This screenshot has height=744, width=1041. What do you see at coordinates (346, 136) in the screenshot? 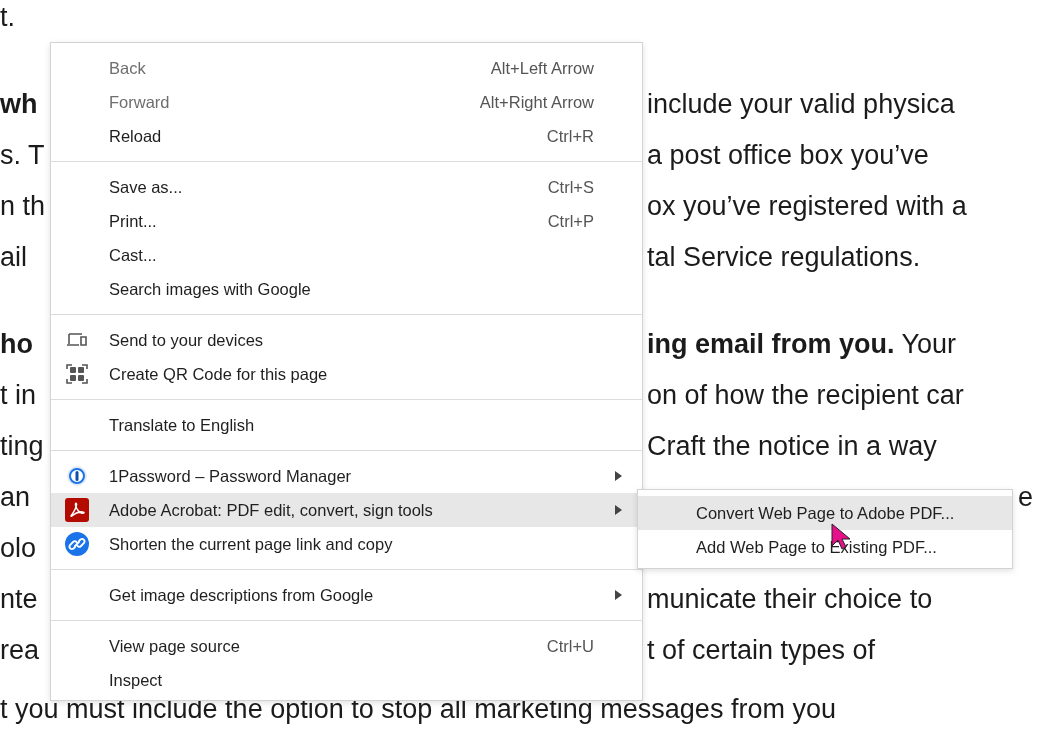
I see `menu-item: Reload Ctrl+R` at bounding box center [346, 136].